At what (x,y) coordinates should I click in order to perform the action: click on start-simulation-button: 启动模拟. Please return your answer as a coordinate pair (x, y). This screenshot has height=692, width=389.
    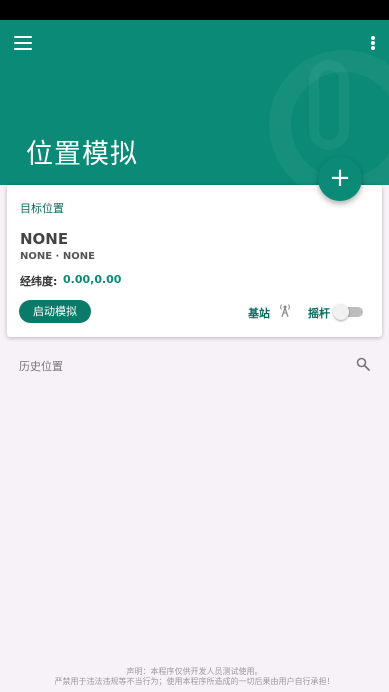
    Looking at the image, I should click on (55, 311).